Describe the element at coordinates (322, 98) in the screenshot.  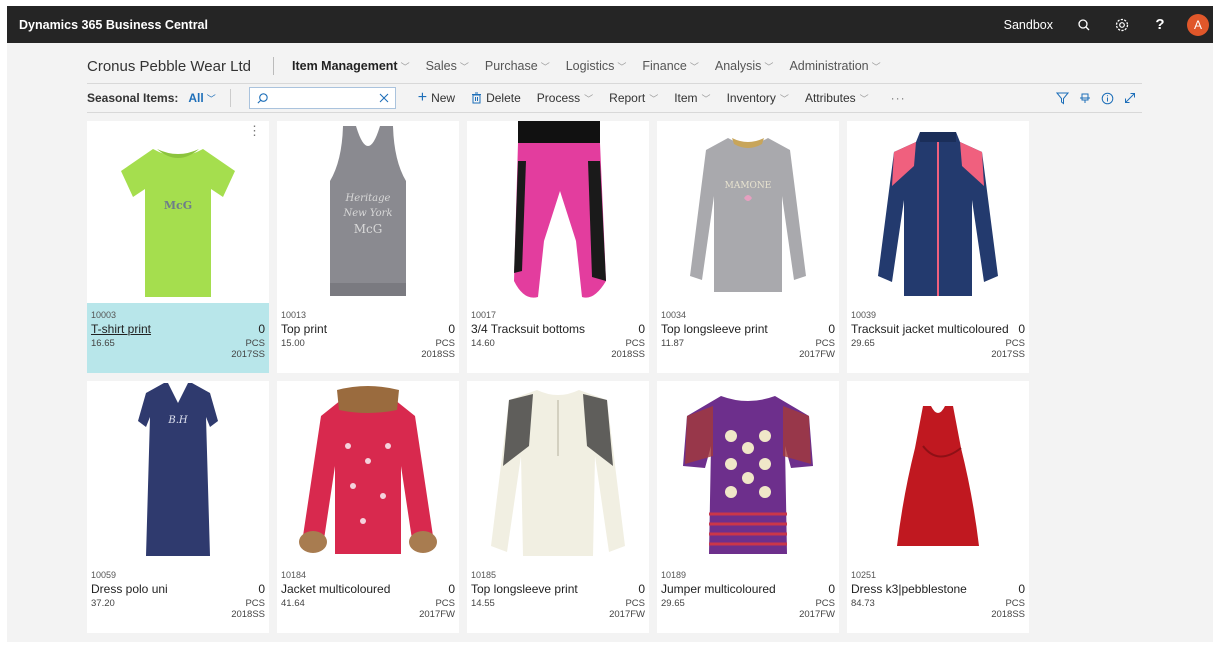
I see `search-box` at that location.